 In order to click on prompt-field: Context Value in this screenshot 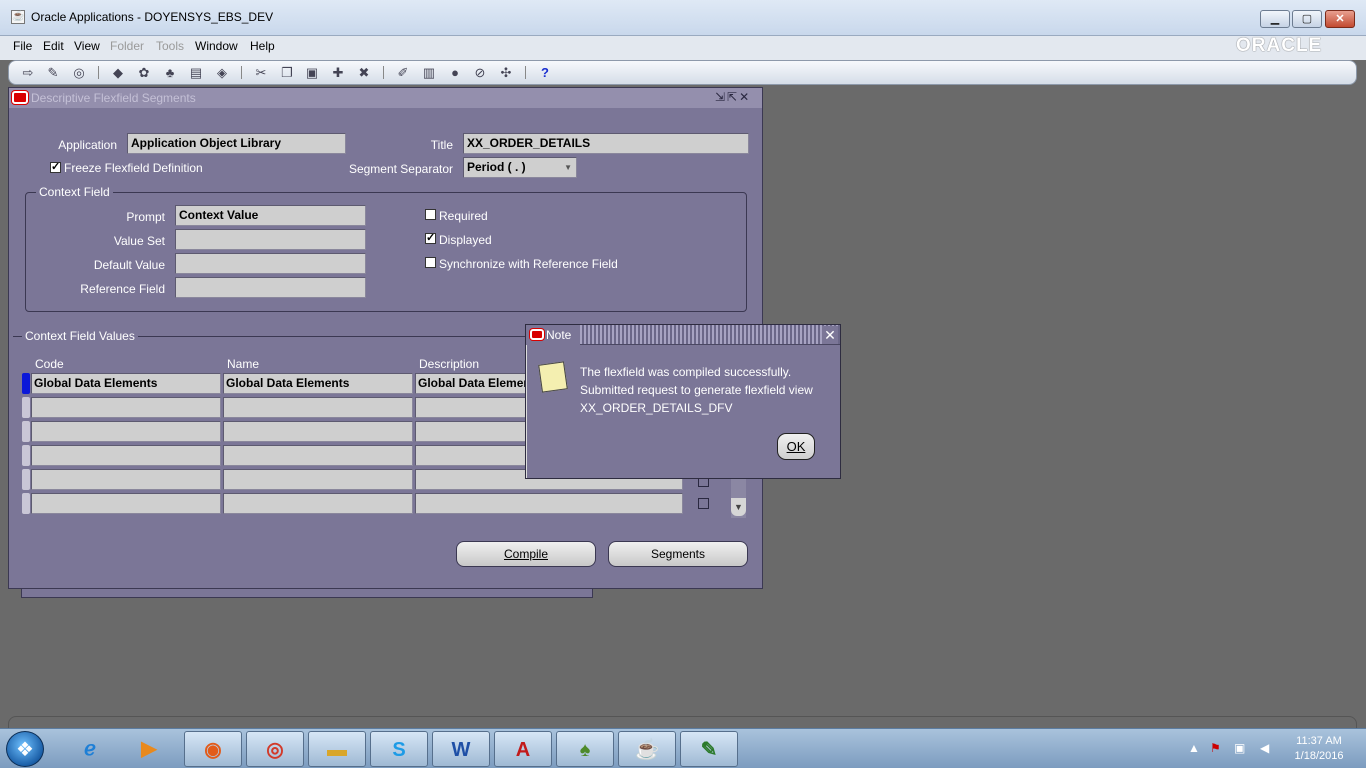, I will do `click(270, 215)`.